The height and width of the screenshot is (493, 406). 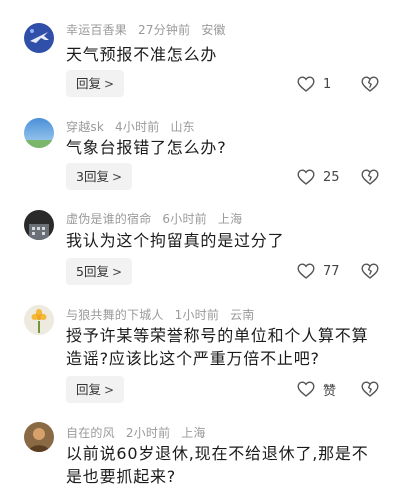 I want to click on comment-text: 天气预报不准怎么办, so click(x=142, y=54).